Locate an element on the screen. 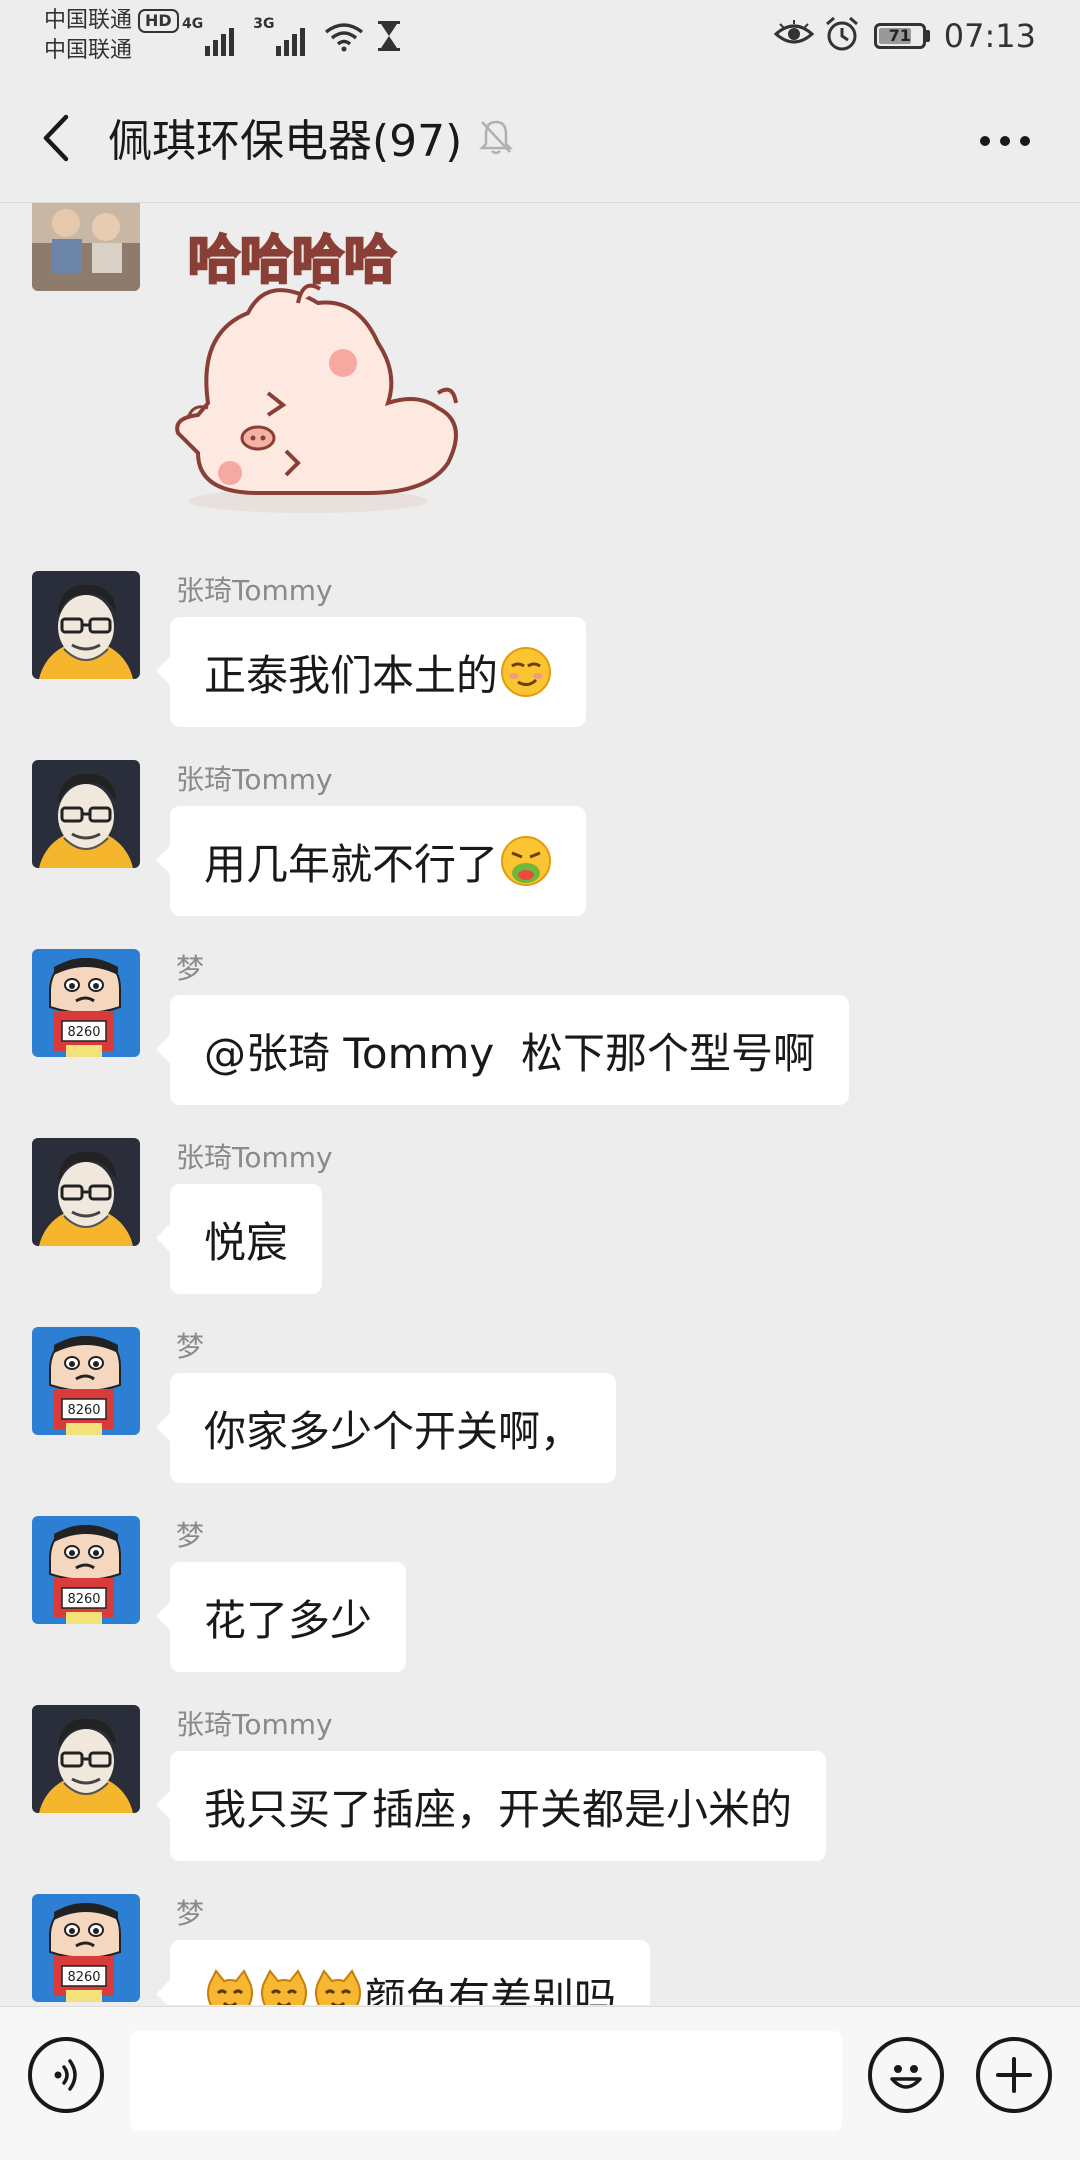  message-text: 你家多少个开关啊， is located at coordinates (393, 1431).